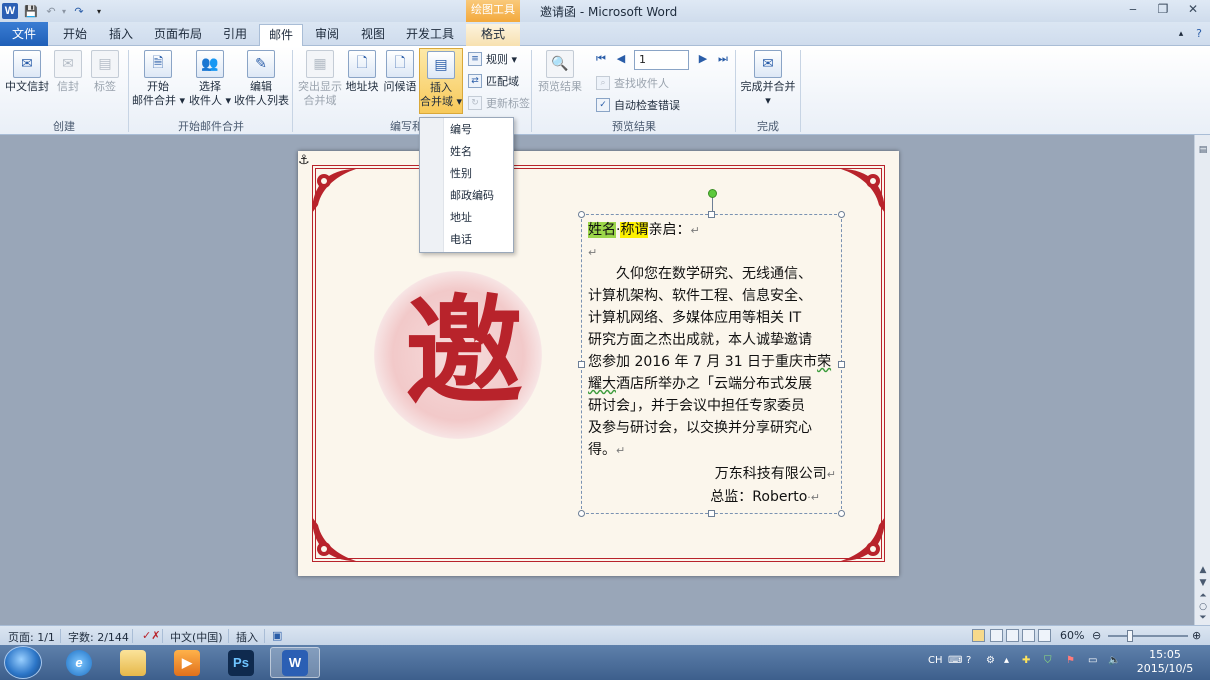 This screenshot has height=680, width=1210. I want to click on full-screen-view-icon, so click(996, 635).